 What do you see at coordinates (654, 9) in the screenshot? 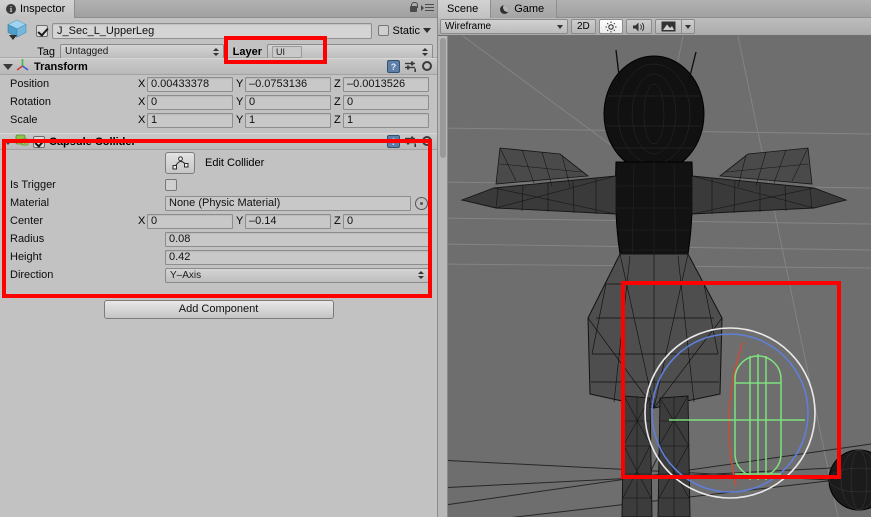
I see `scene-tabstrip: Scene Game` at bounding box center [654, 9].